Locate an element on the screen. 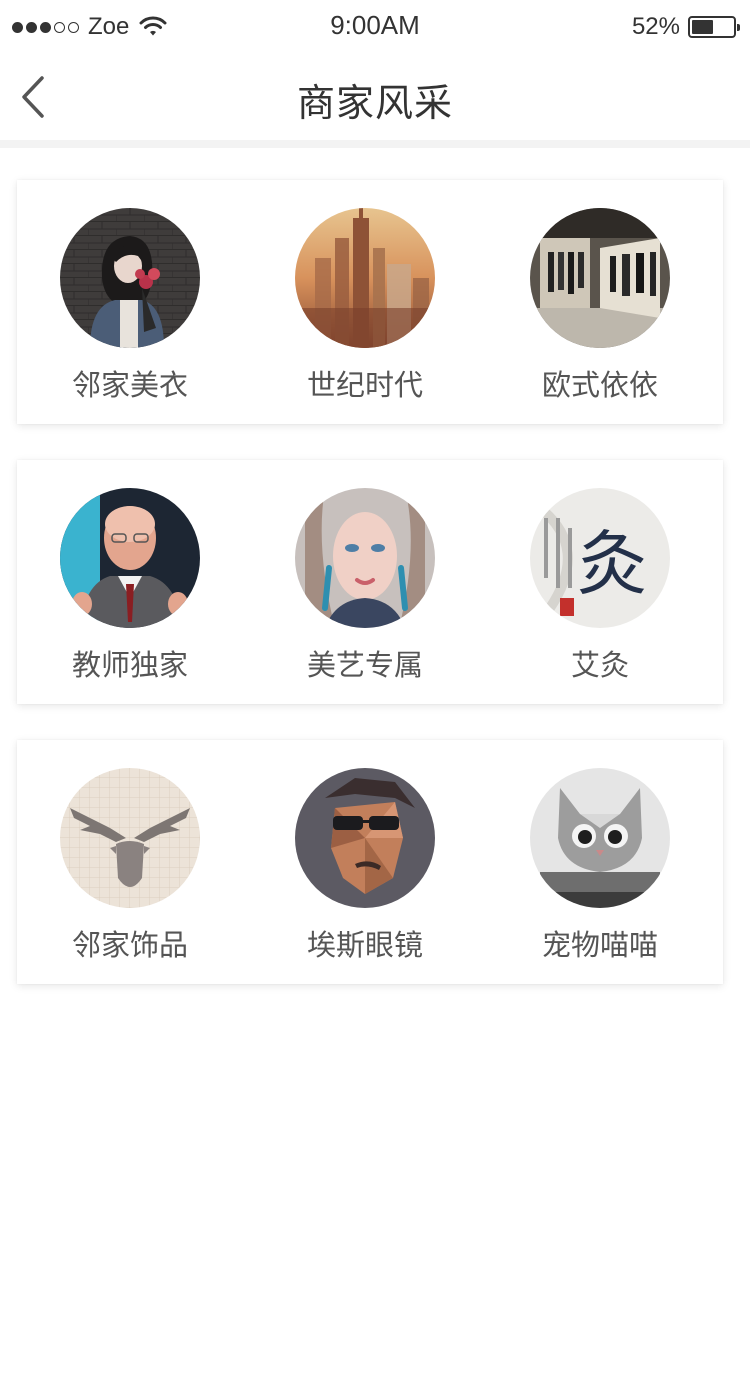 Image resolution: width=750 pixels, height=1400 pixels. merchant-name: 邻家饰品 is located at coordinates (129, 945).